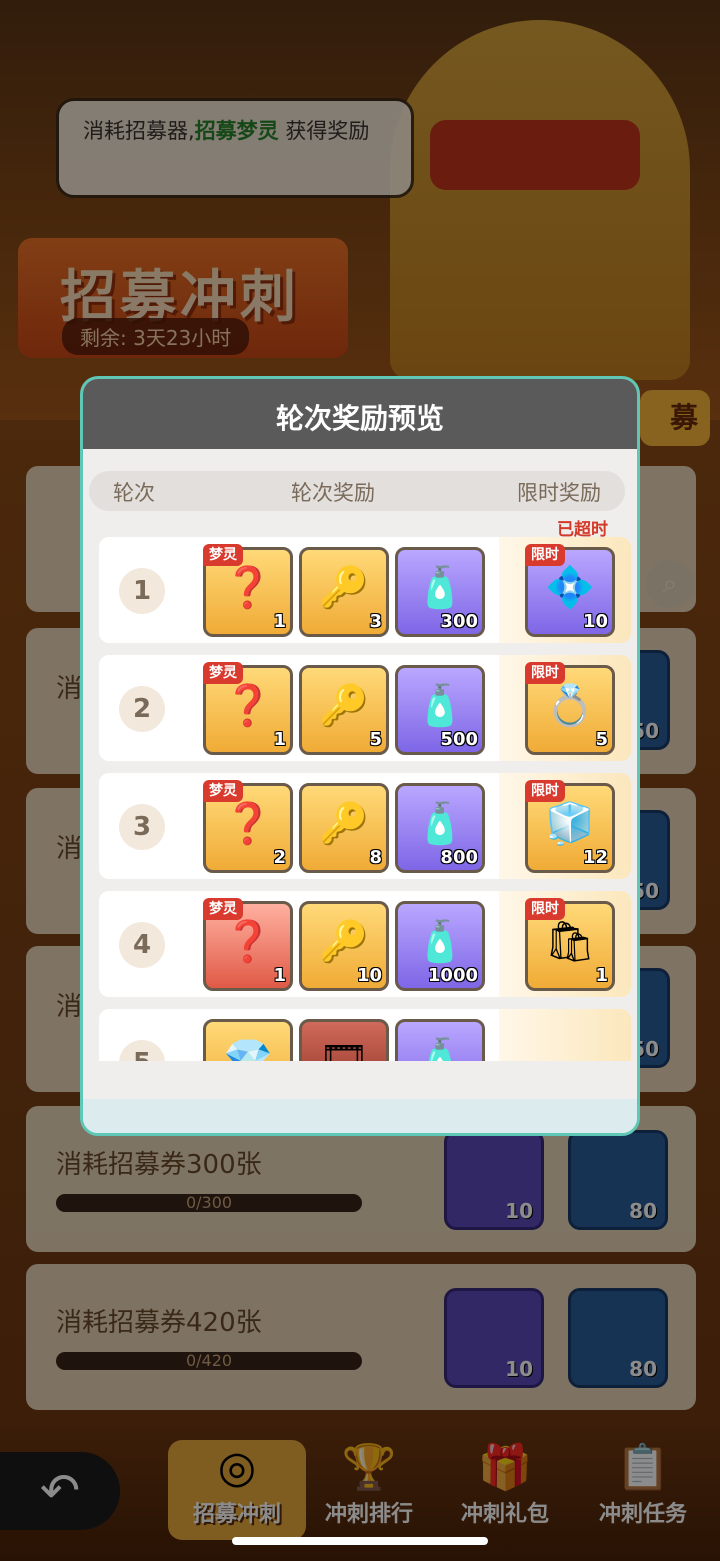  Describe the element at coordinates (459, 621) in the screenshot. I see `item-qty: 300` at that location.